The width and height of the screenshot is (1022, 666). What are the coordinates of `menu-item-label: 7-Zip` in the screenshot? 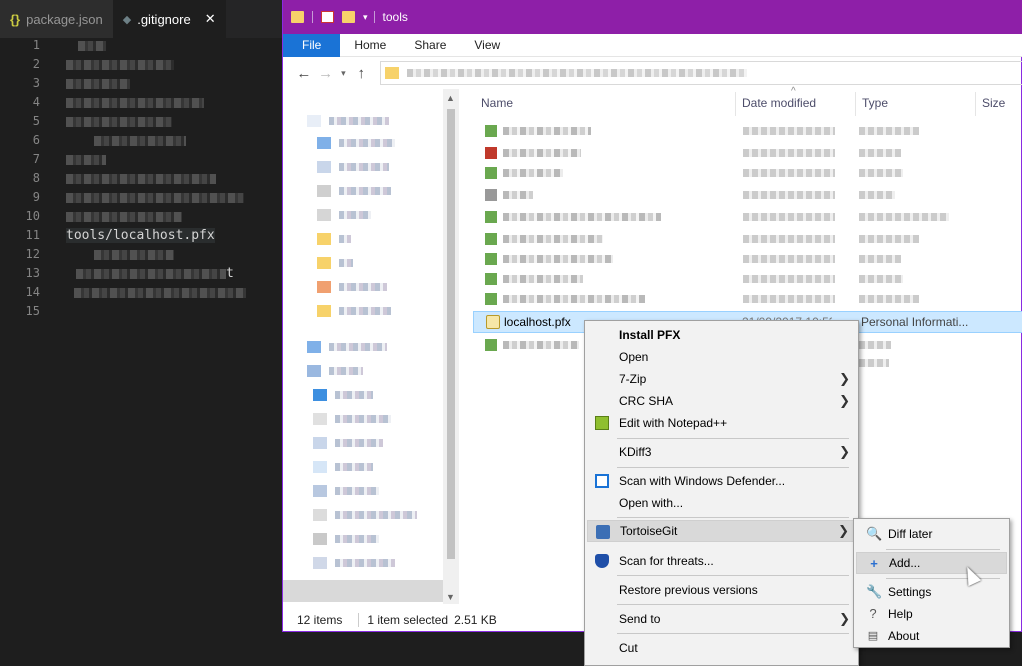 It's located at (633, 379).